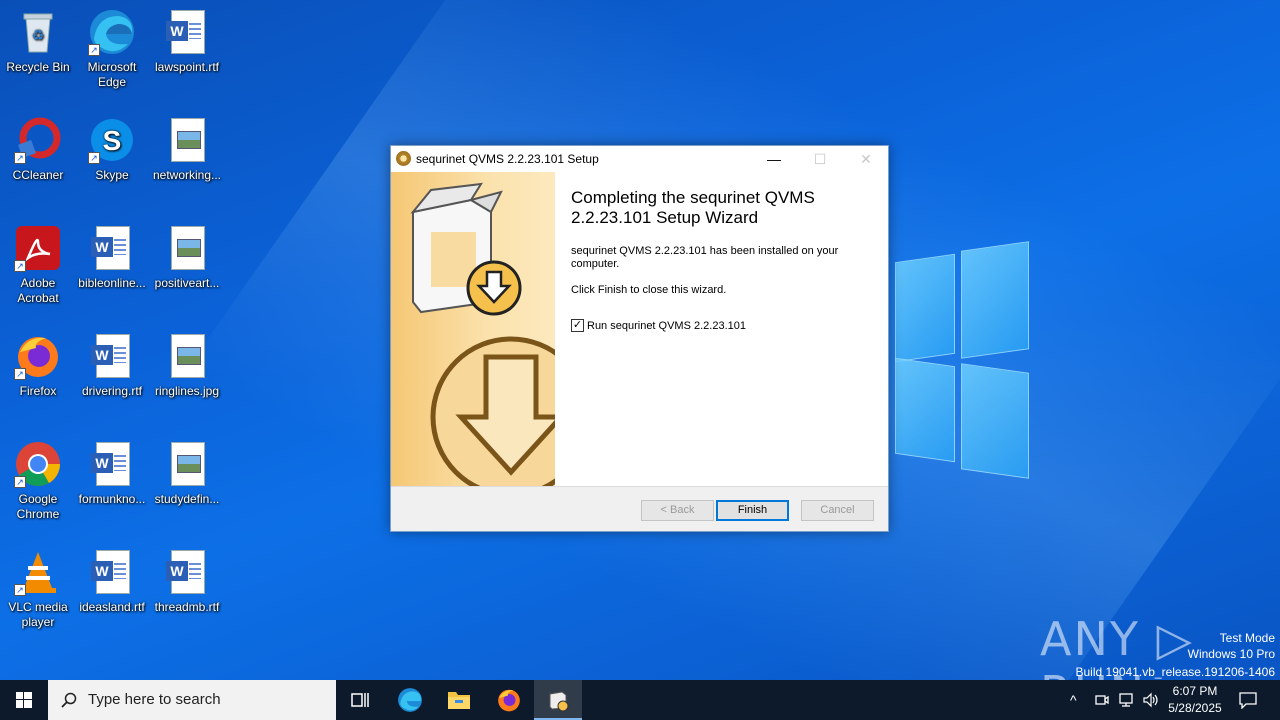  I want to click on taskbar-file-explorer, so click(459, 700).